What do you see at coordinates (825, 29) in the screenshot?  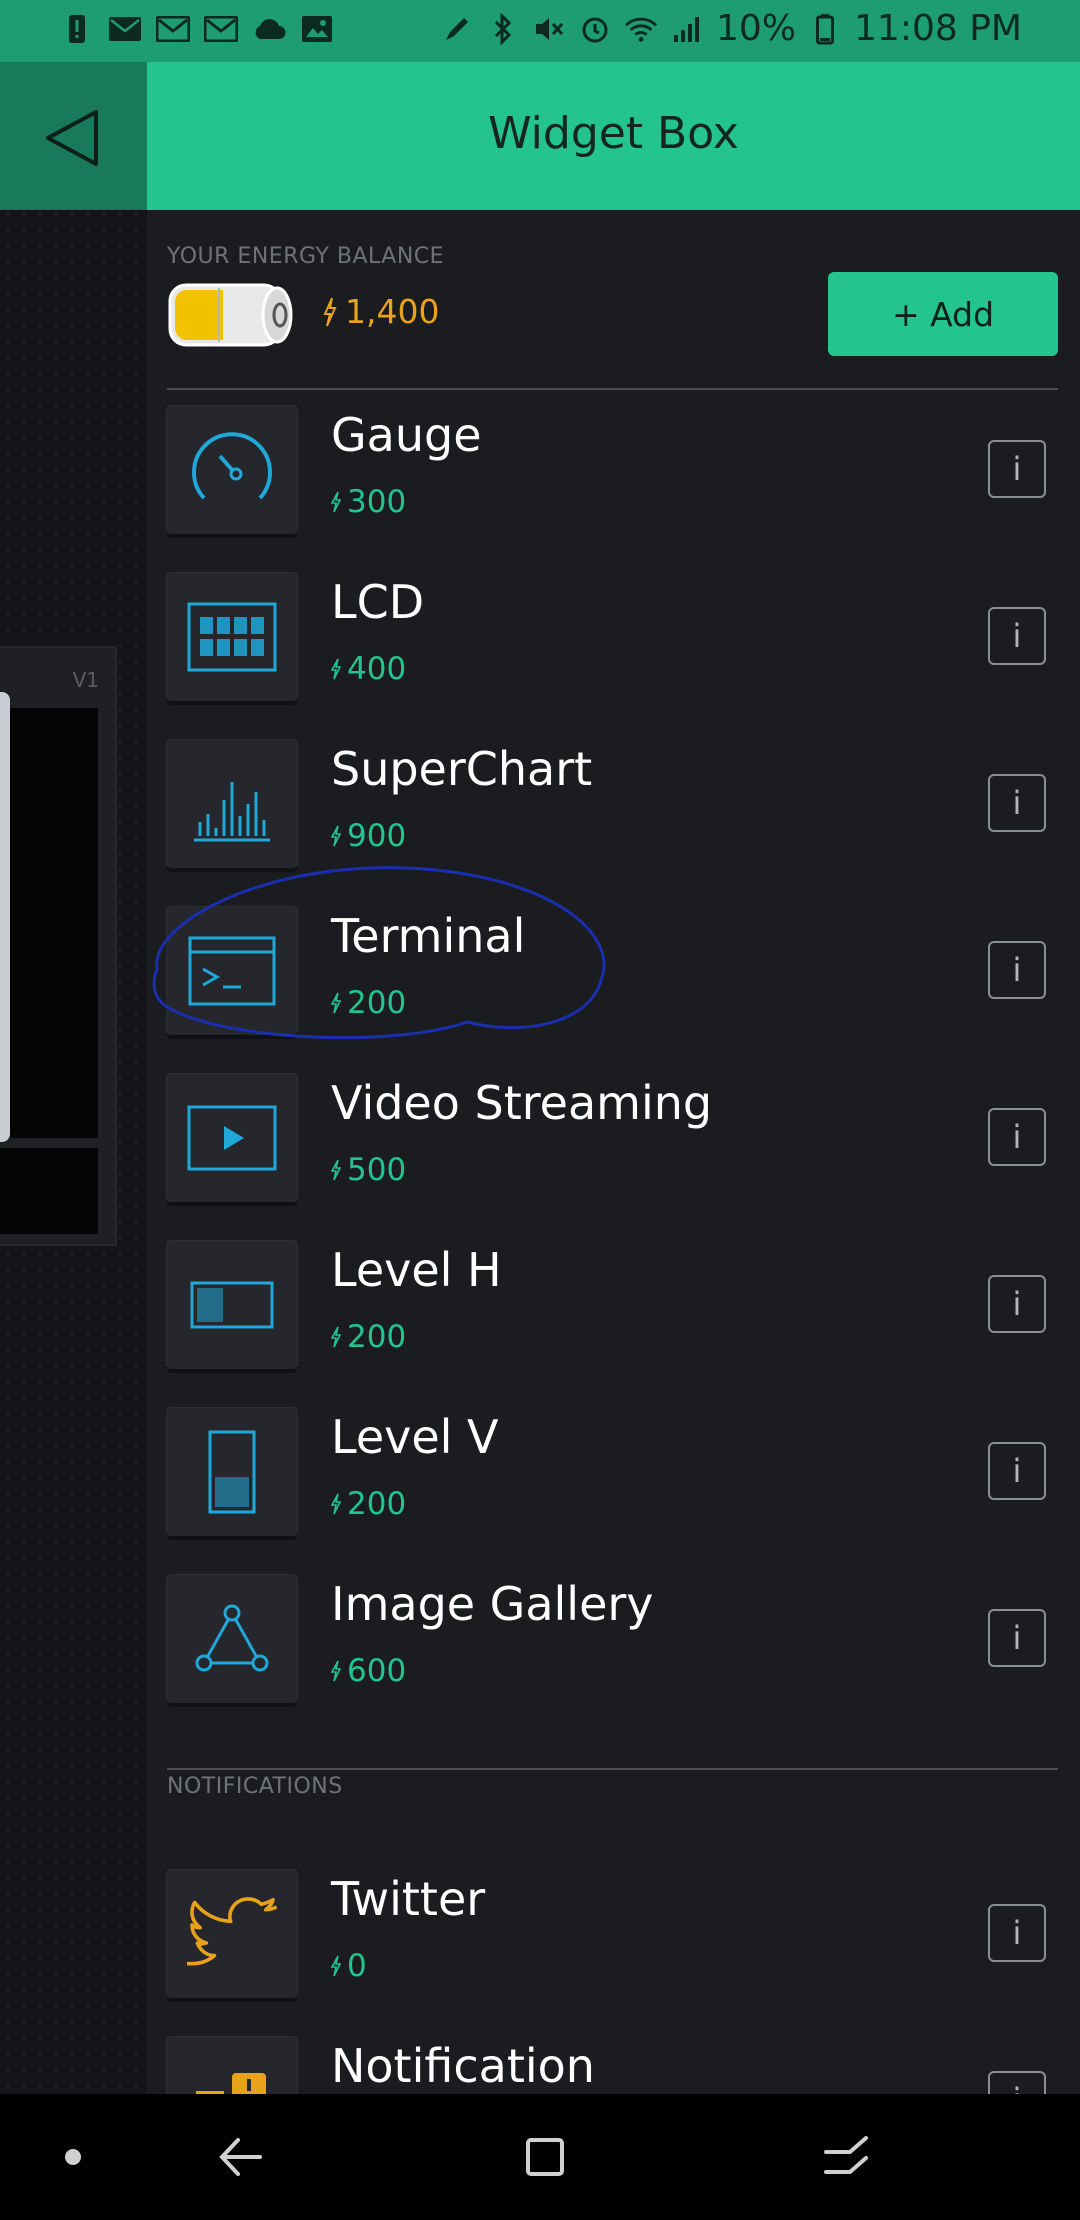 I see `battery-icon` at bounding box center [825, 29].